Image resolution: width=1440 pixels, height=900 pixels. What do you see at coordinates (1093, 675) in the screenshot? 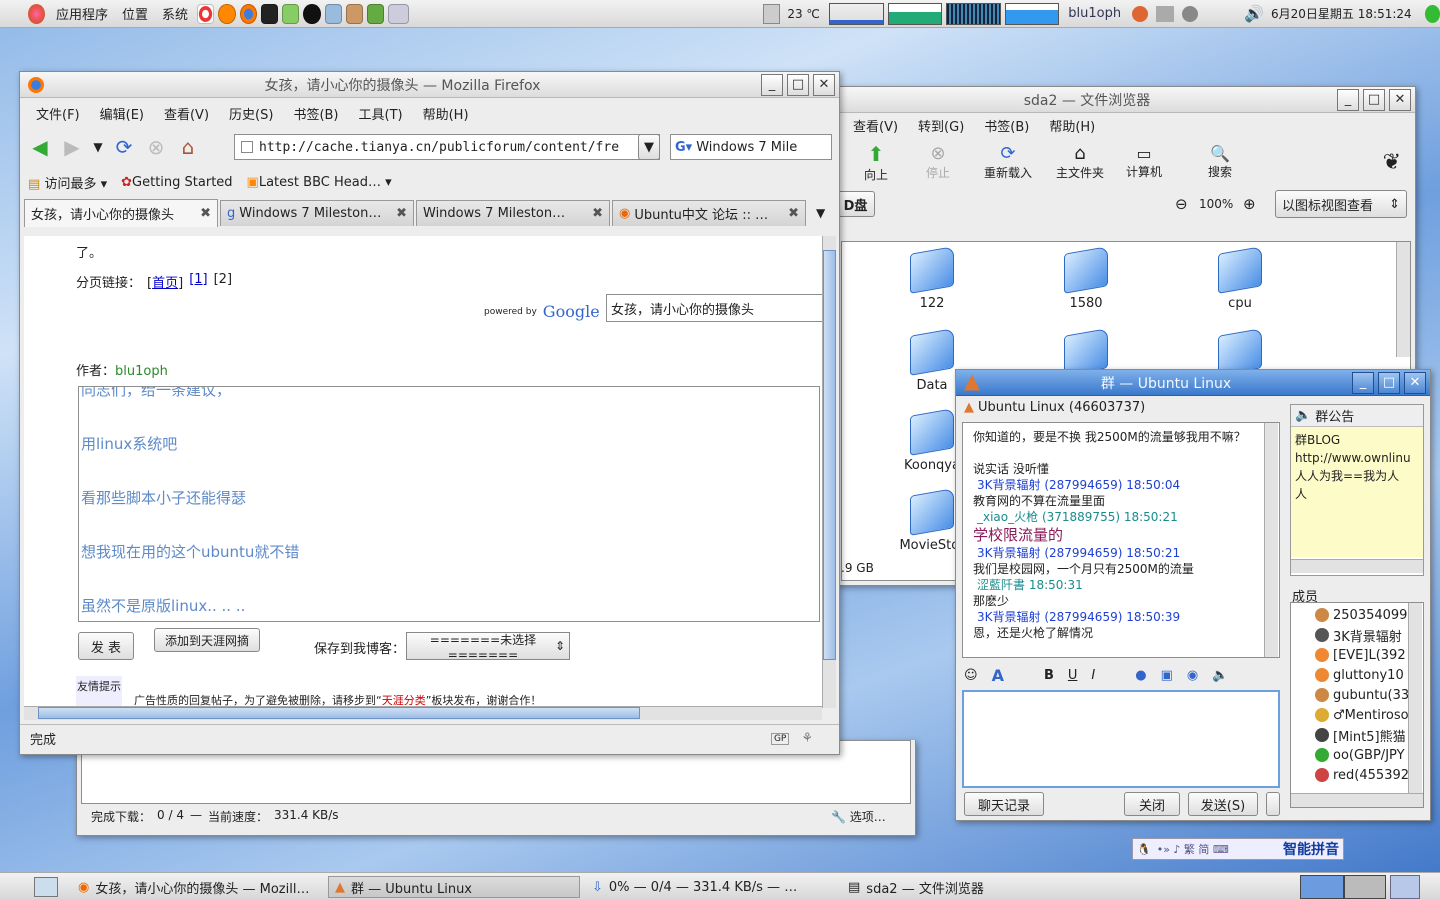
I see `italic-button: I` at bounding box center [1093, 675].